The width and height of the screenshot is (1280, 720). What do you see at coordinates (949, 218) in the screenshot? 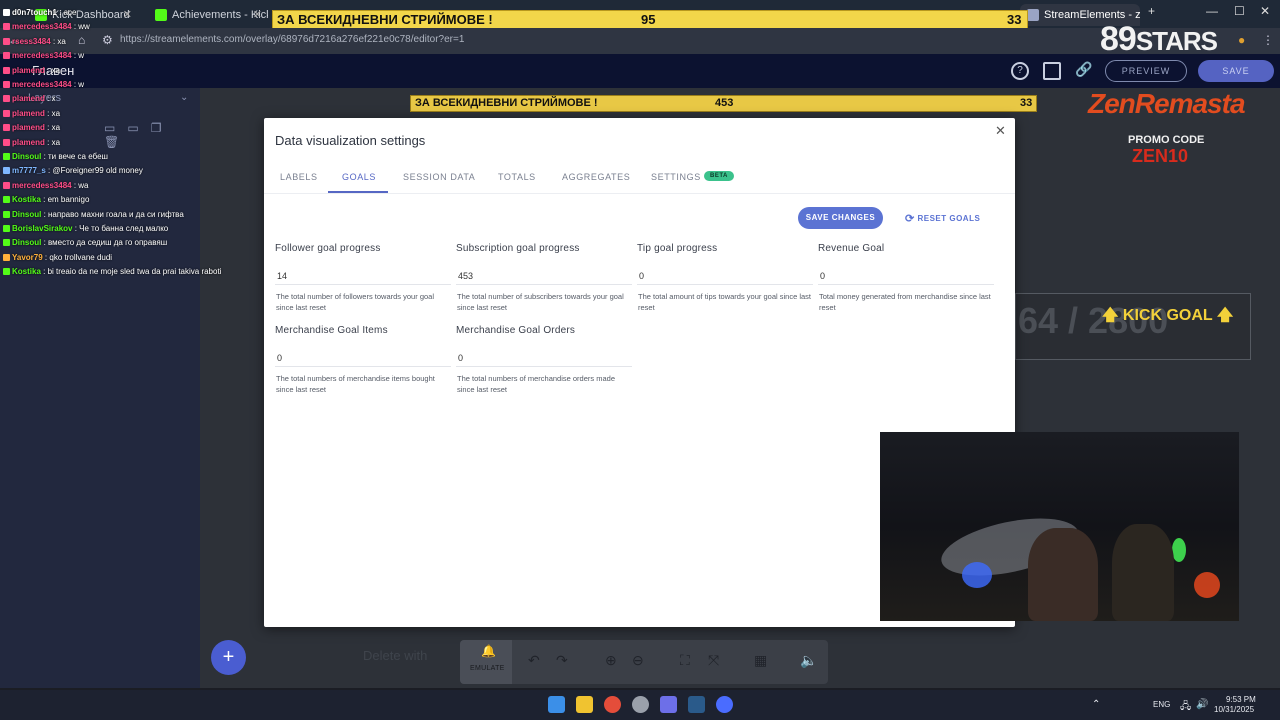
I see `reset-goals-label: RESET GOALS` at bounding box center [949, 218].